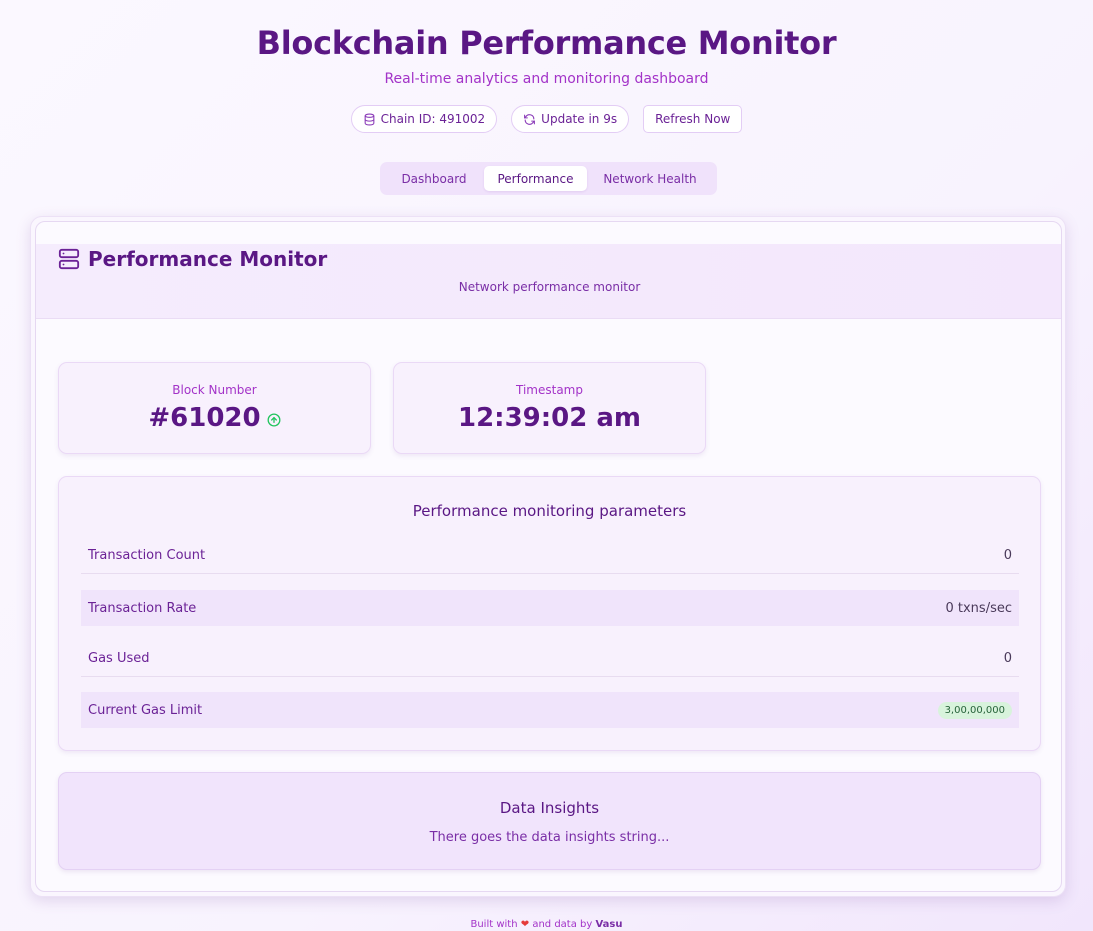 This screenshot has height=931, width=1093. What do you see at coordinates (434, 178) in the screenshot?
I see `tab-dashboard: Dashboard` at bounding box center [434, 178].